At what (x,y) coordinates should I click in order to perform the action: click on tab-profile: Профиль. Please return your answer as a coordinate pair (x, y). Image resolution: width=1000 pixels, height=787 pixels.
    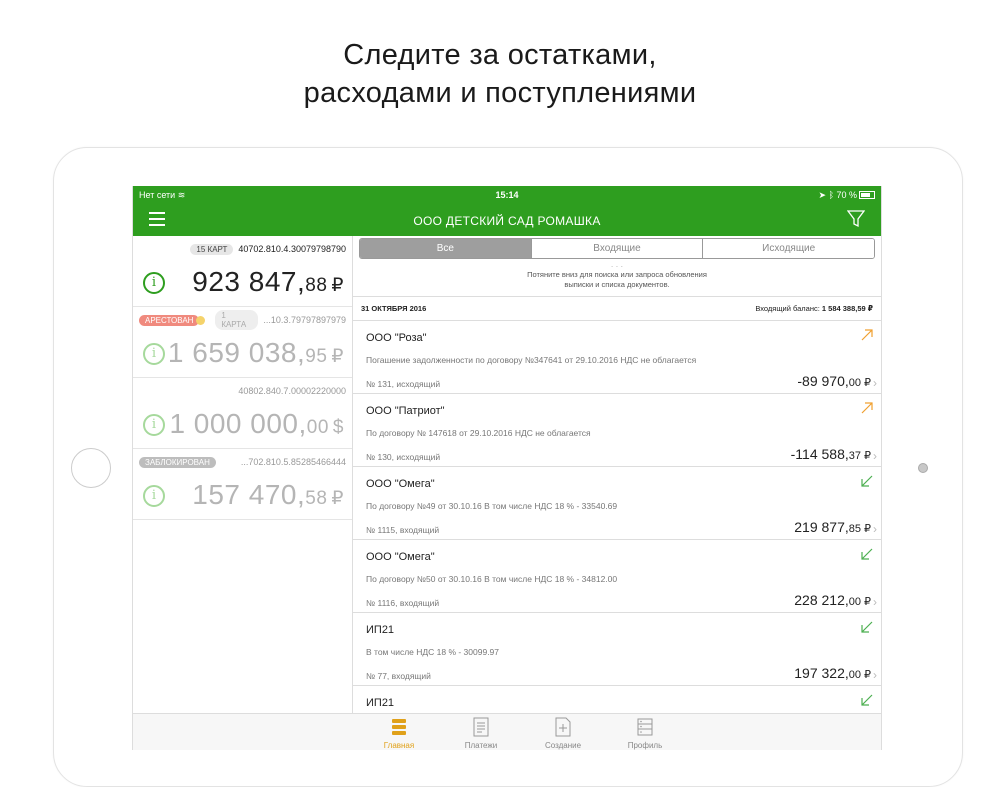
    Looking at the image, I should click on (645, 732).